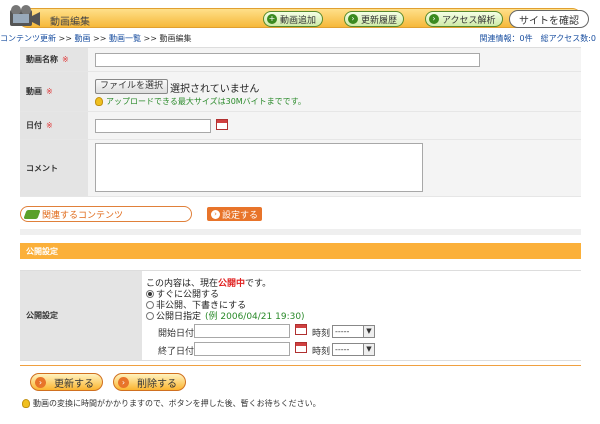 This screenshot has width=600, height=424. Describe the element at coordinates (42, 168) in the screenshot. I see `comment-label-text: コメント` at that location.